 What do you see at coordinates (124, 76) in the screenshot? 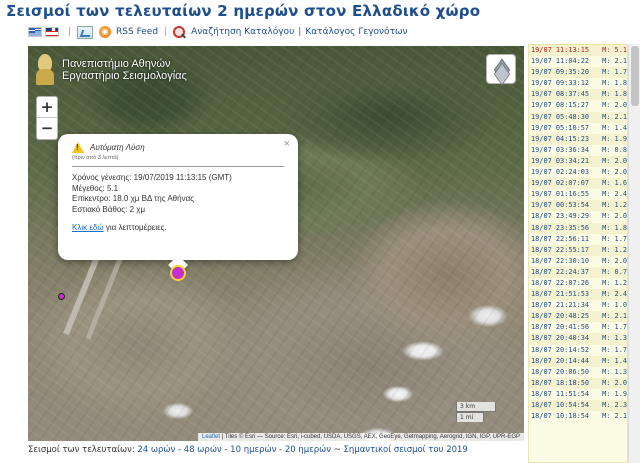
I see `institution-line-2: Εργαστήριο Σεισμολογίας` at bounding box center [124, 76].